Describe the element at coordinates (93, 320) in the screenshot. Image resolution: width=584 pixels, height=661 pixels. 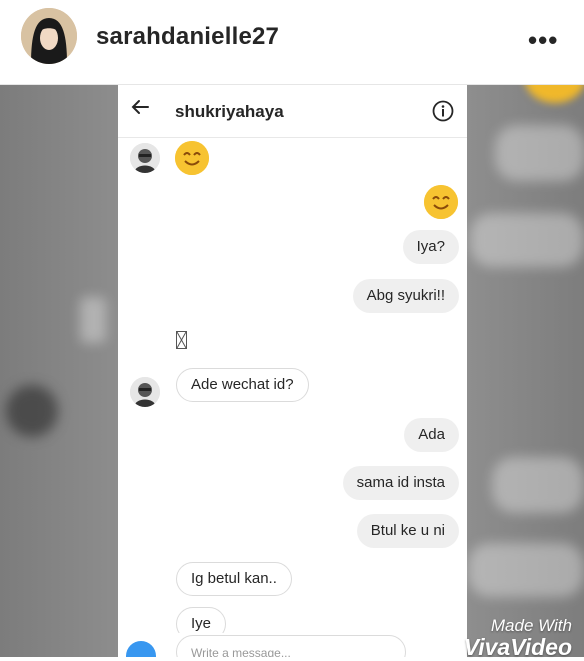
I see `blurred-shape` at that location.